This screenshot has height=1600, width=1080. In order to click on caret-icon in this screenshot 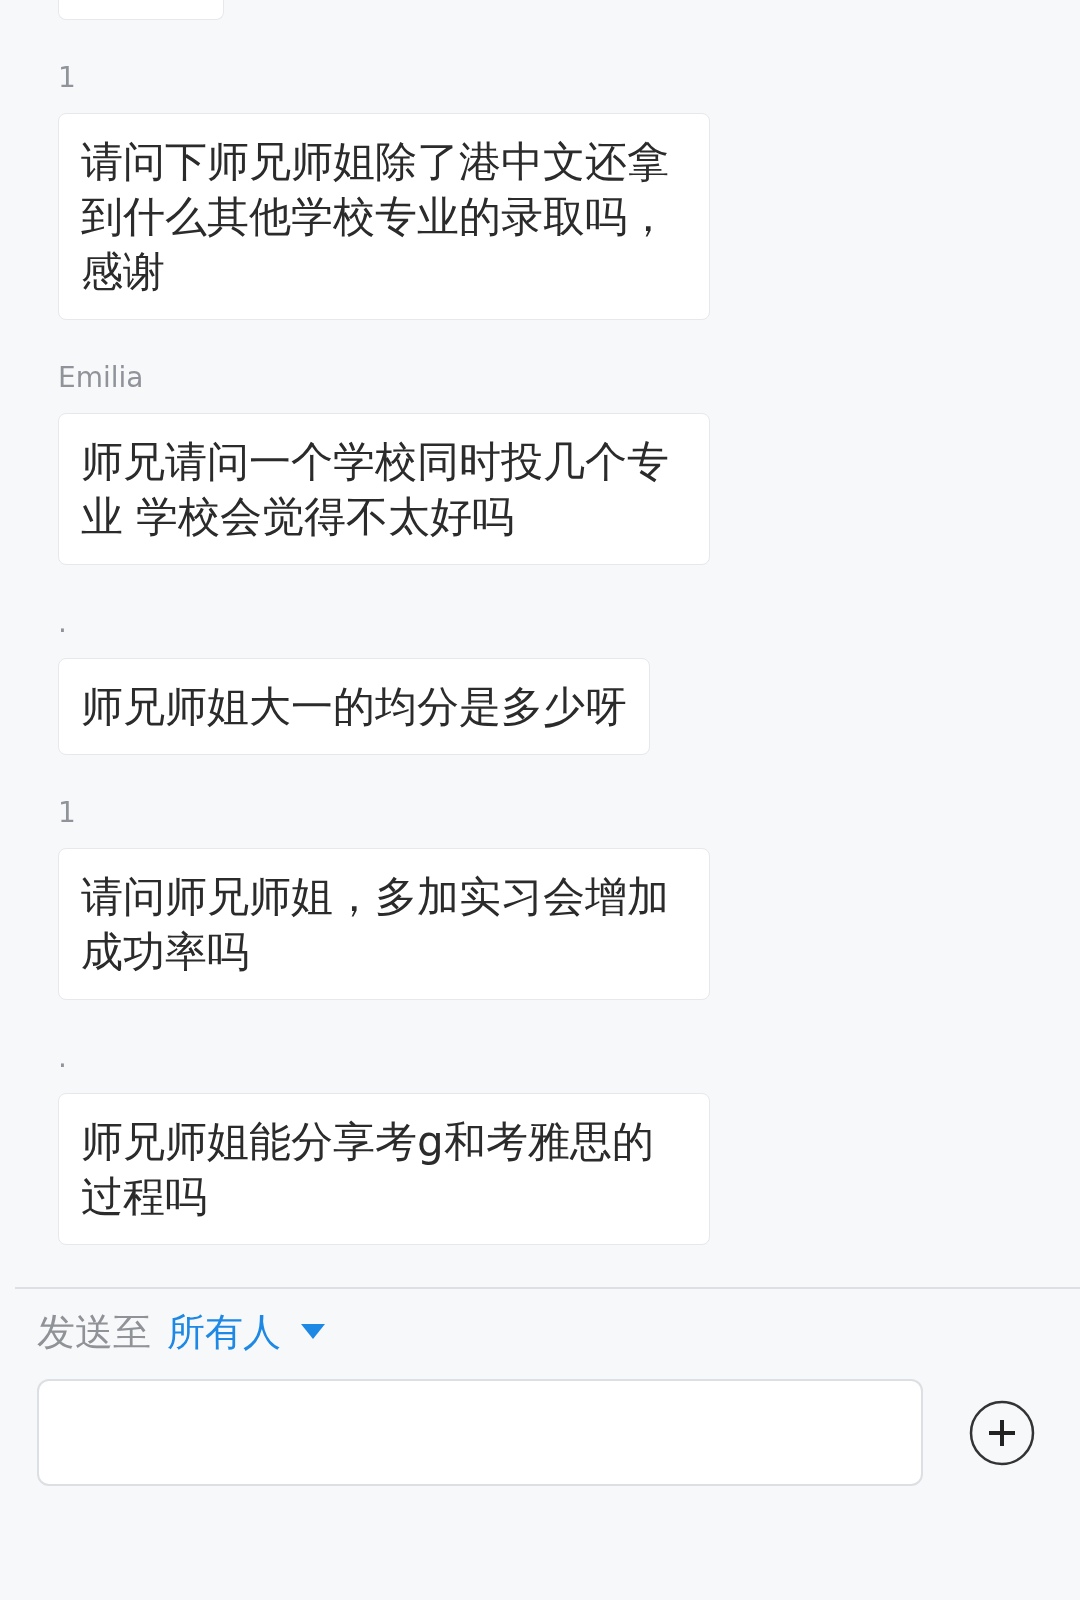, I will do `click(313, 1332)`.